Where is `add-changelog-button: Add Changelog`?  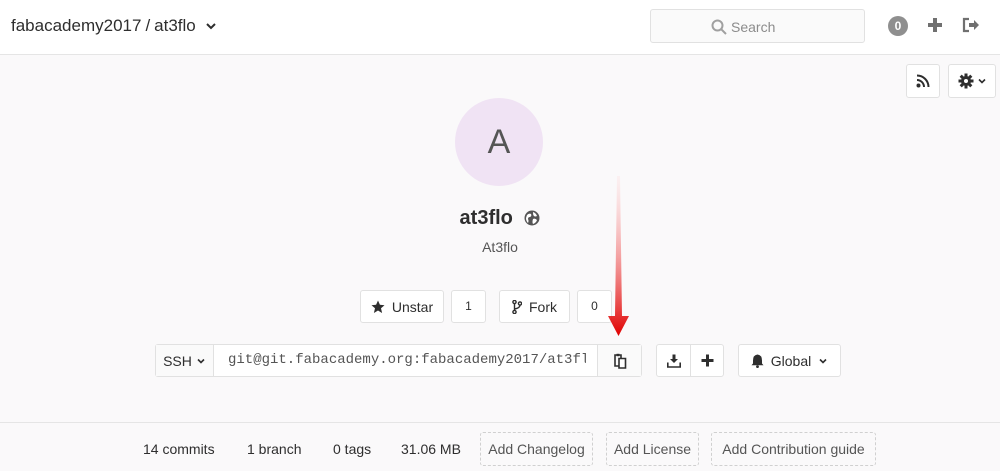 add-changelog-button: Add Changelog is located at coordinates (536, 449).